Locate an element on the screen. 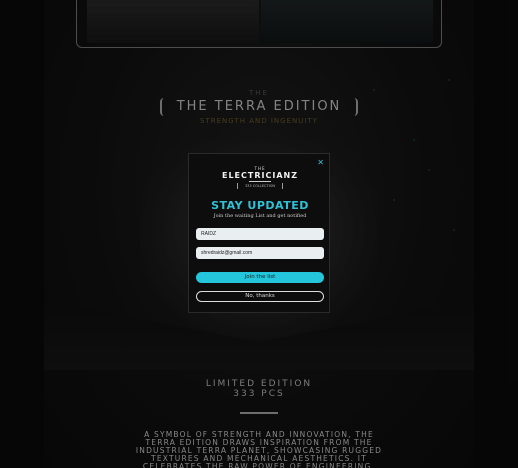 This screenshot has height=468, width=518. logo-underline is located at coordinates (260, 181).